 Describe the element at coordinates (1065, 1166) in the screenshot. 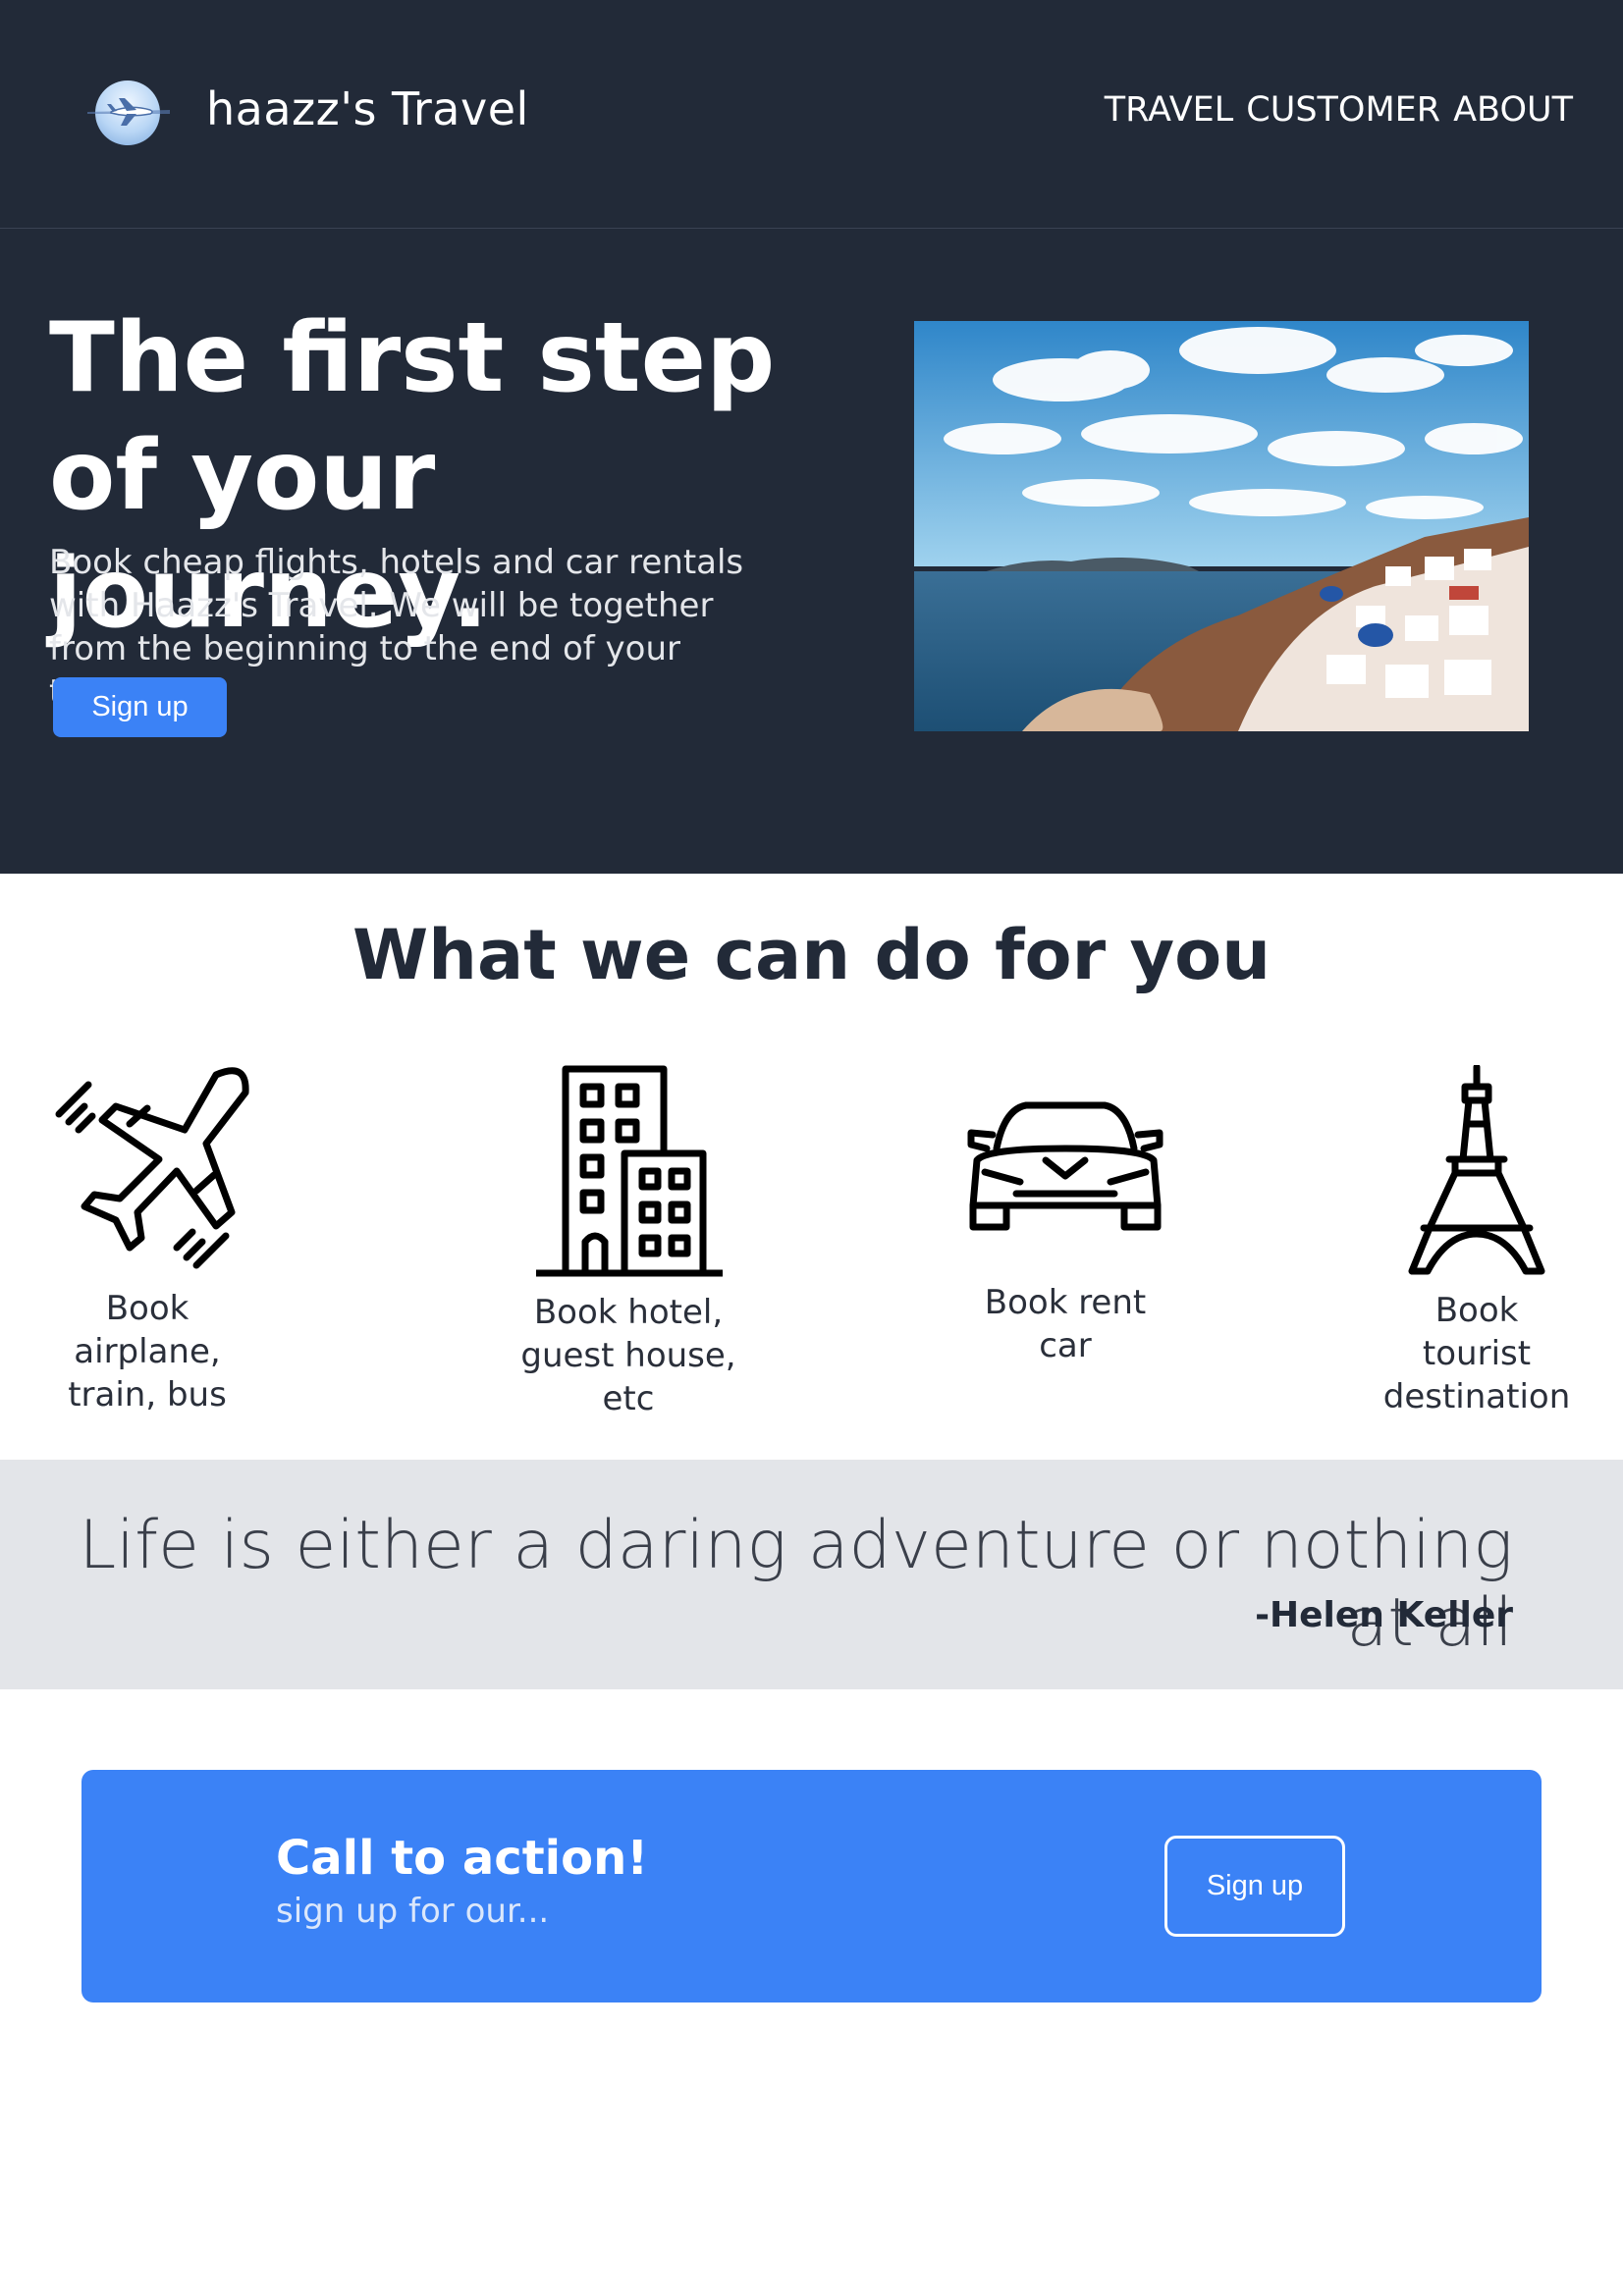

I see `car-icon` at that location.